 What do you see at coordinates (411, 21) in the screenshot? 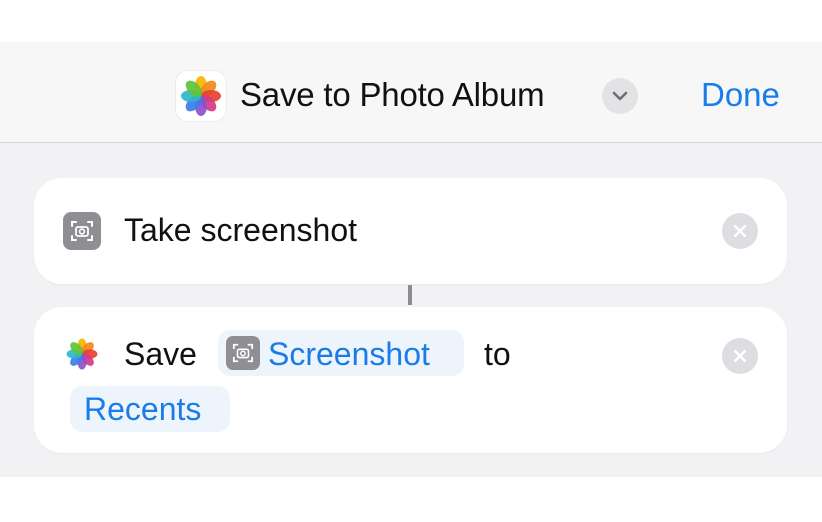
I see `top-spacer` at bounding box center [411, 21].